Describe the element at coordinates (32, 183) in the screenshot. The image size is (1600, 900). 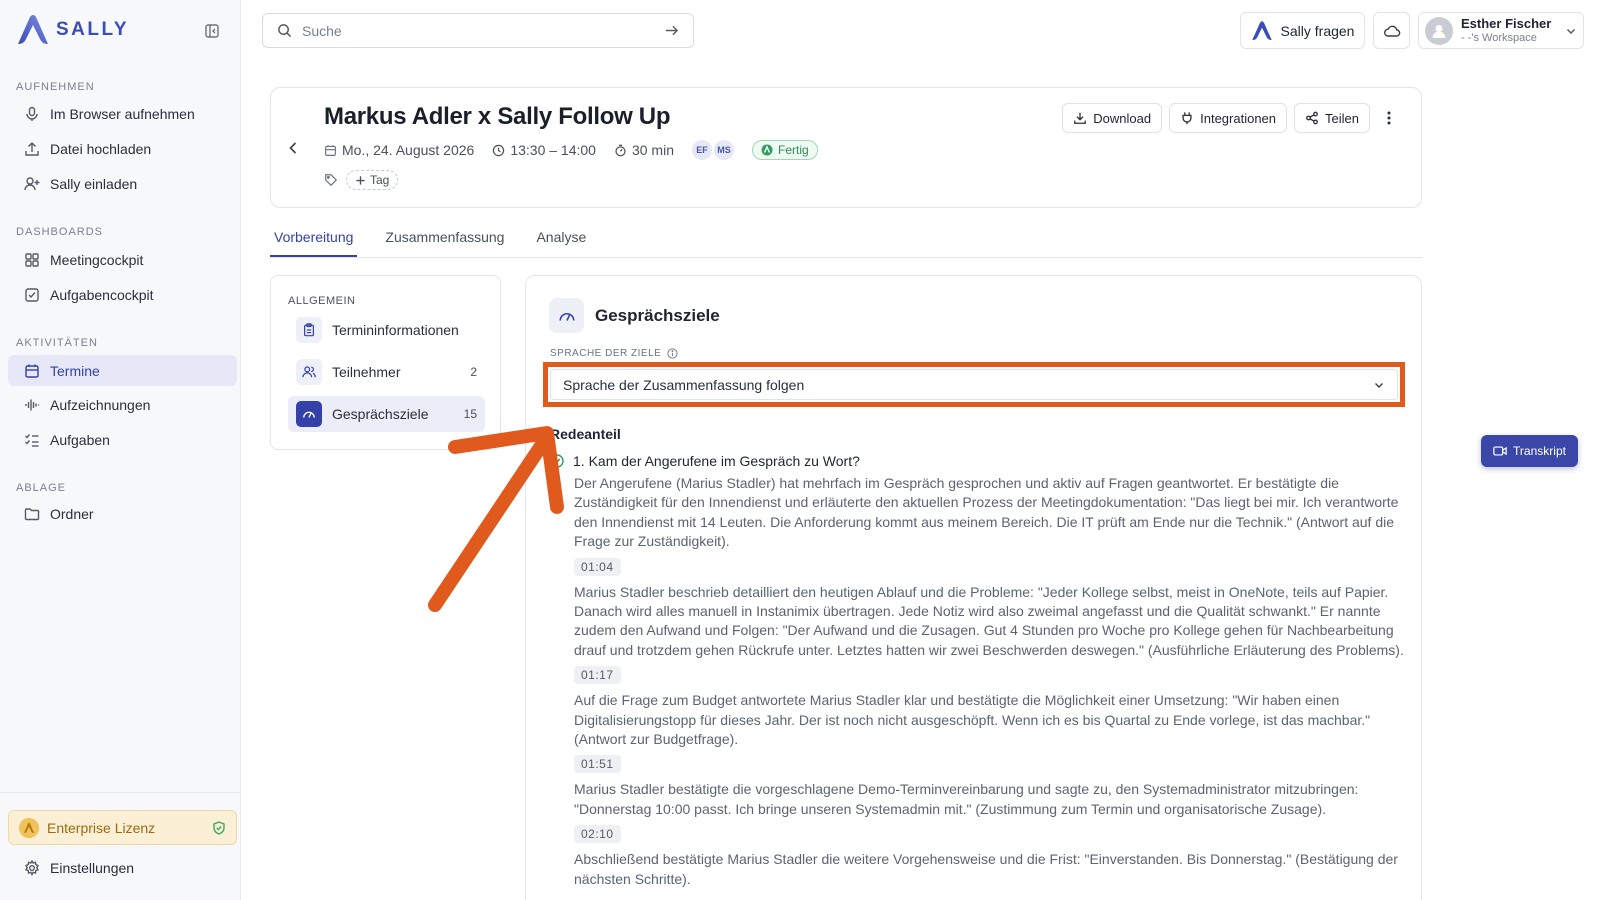
I see `user-plus-icon` at that location.